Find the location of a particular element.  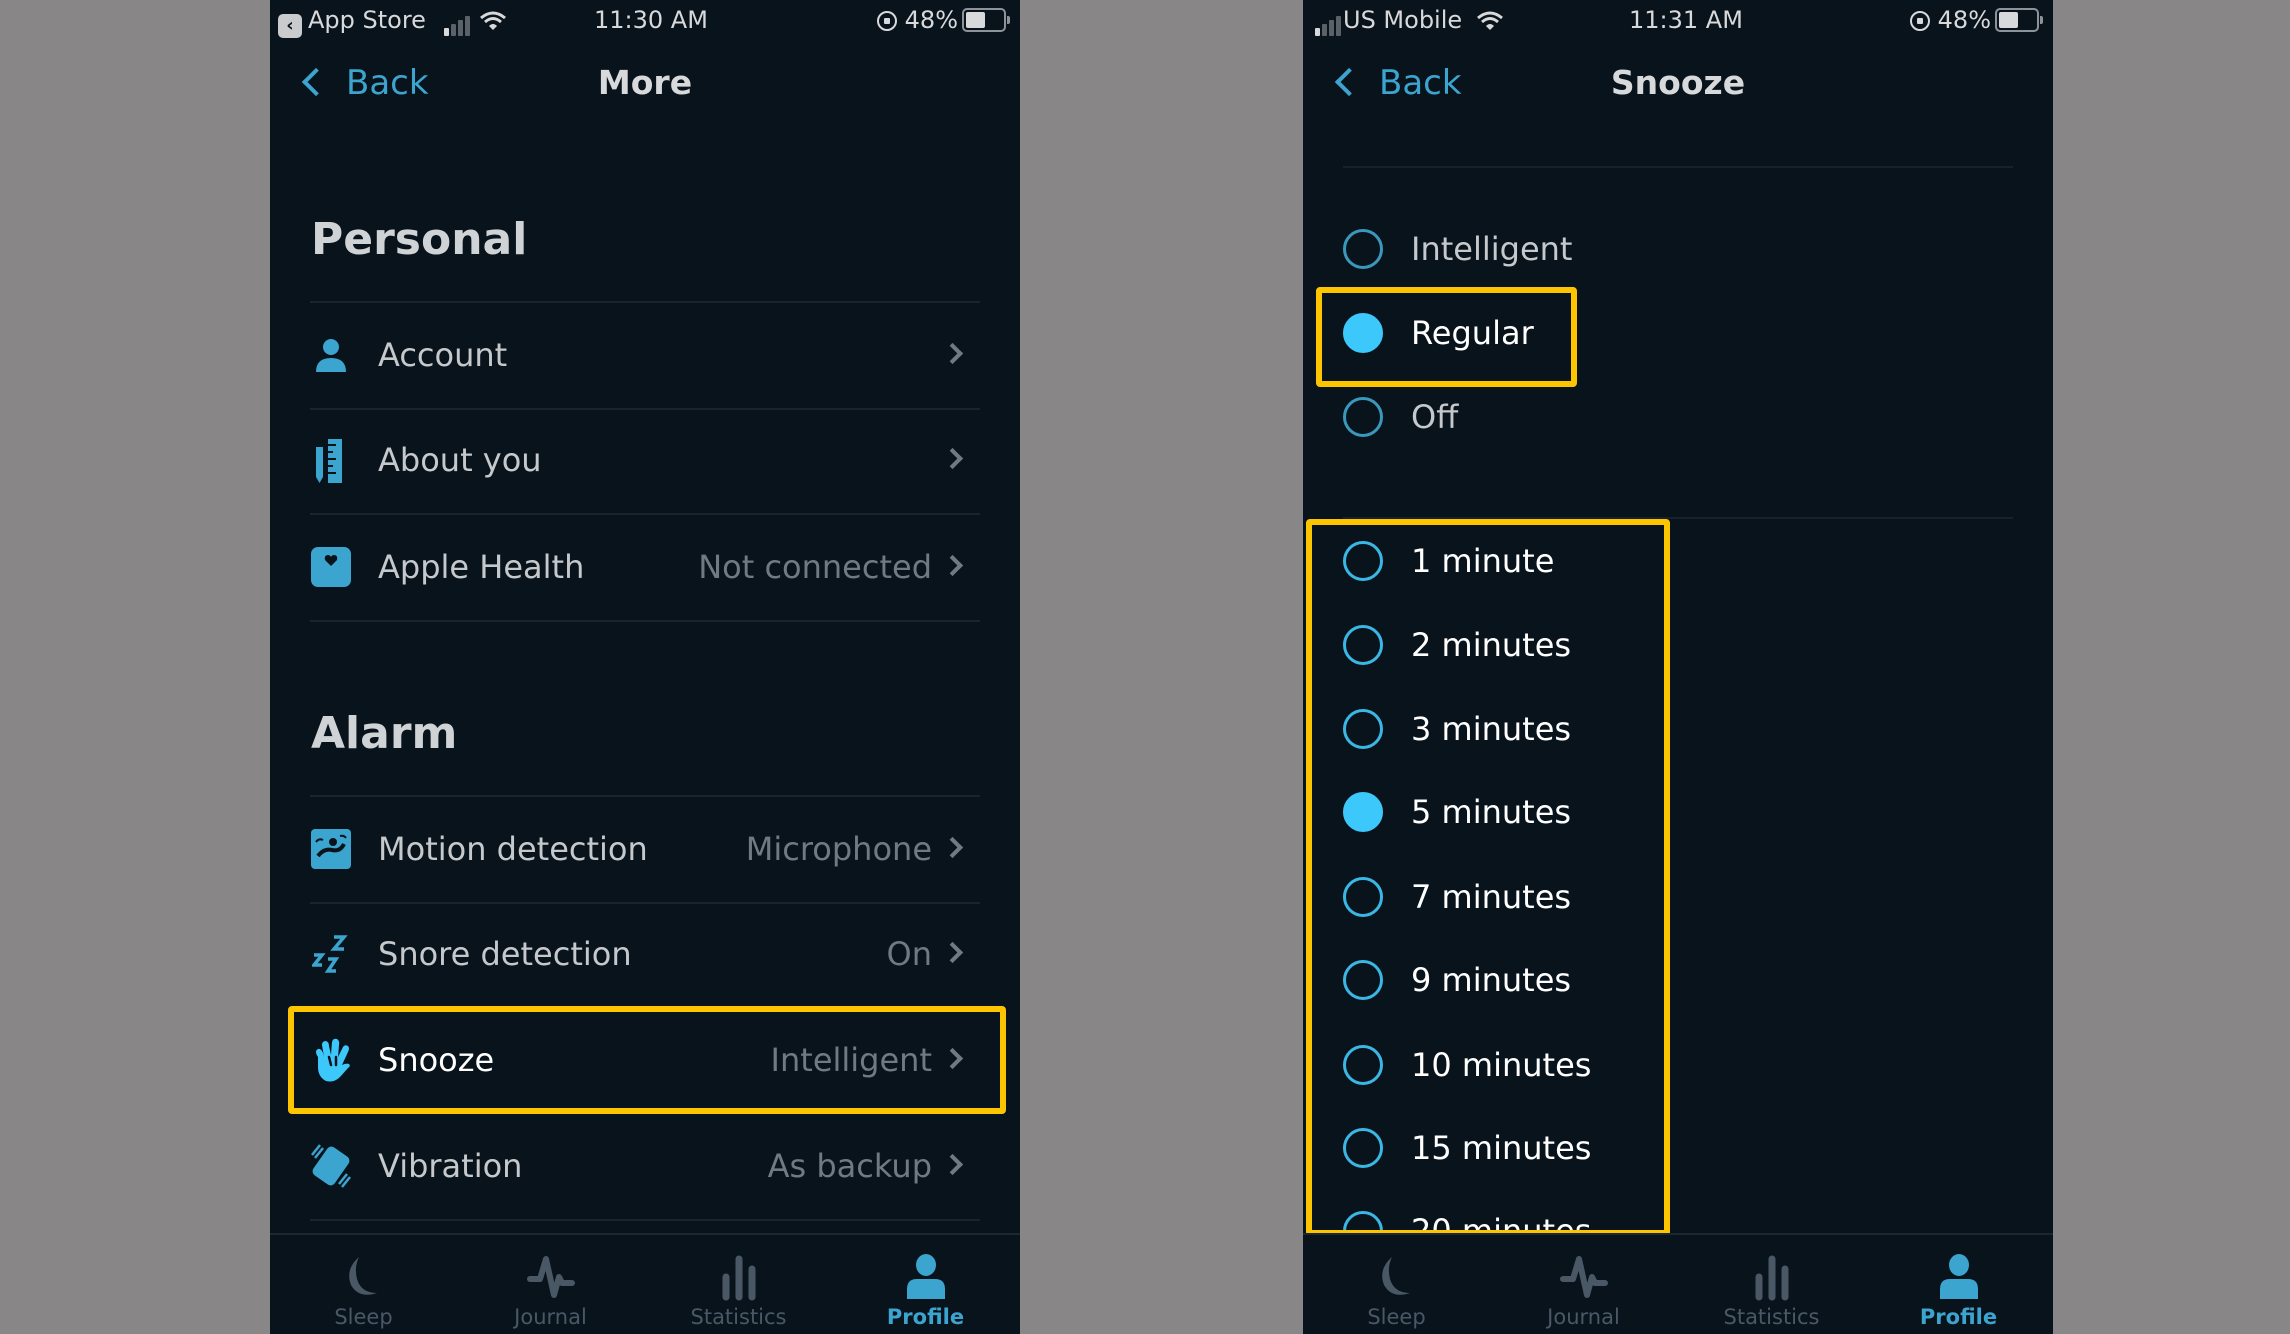

status-bar: ‹ App Store 11:30 AM 48% is located at coordinates (645, 20).